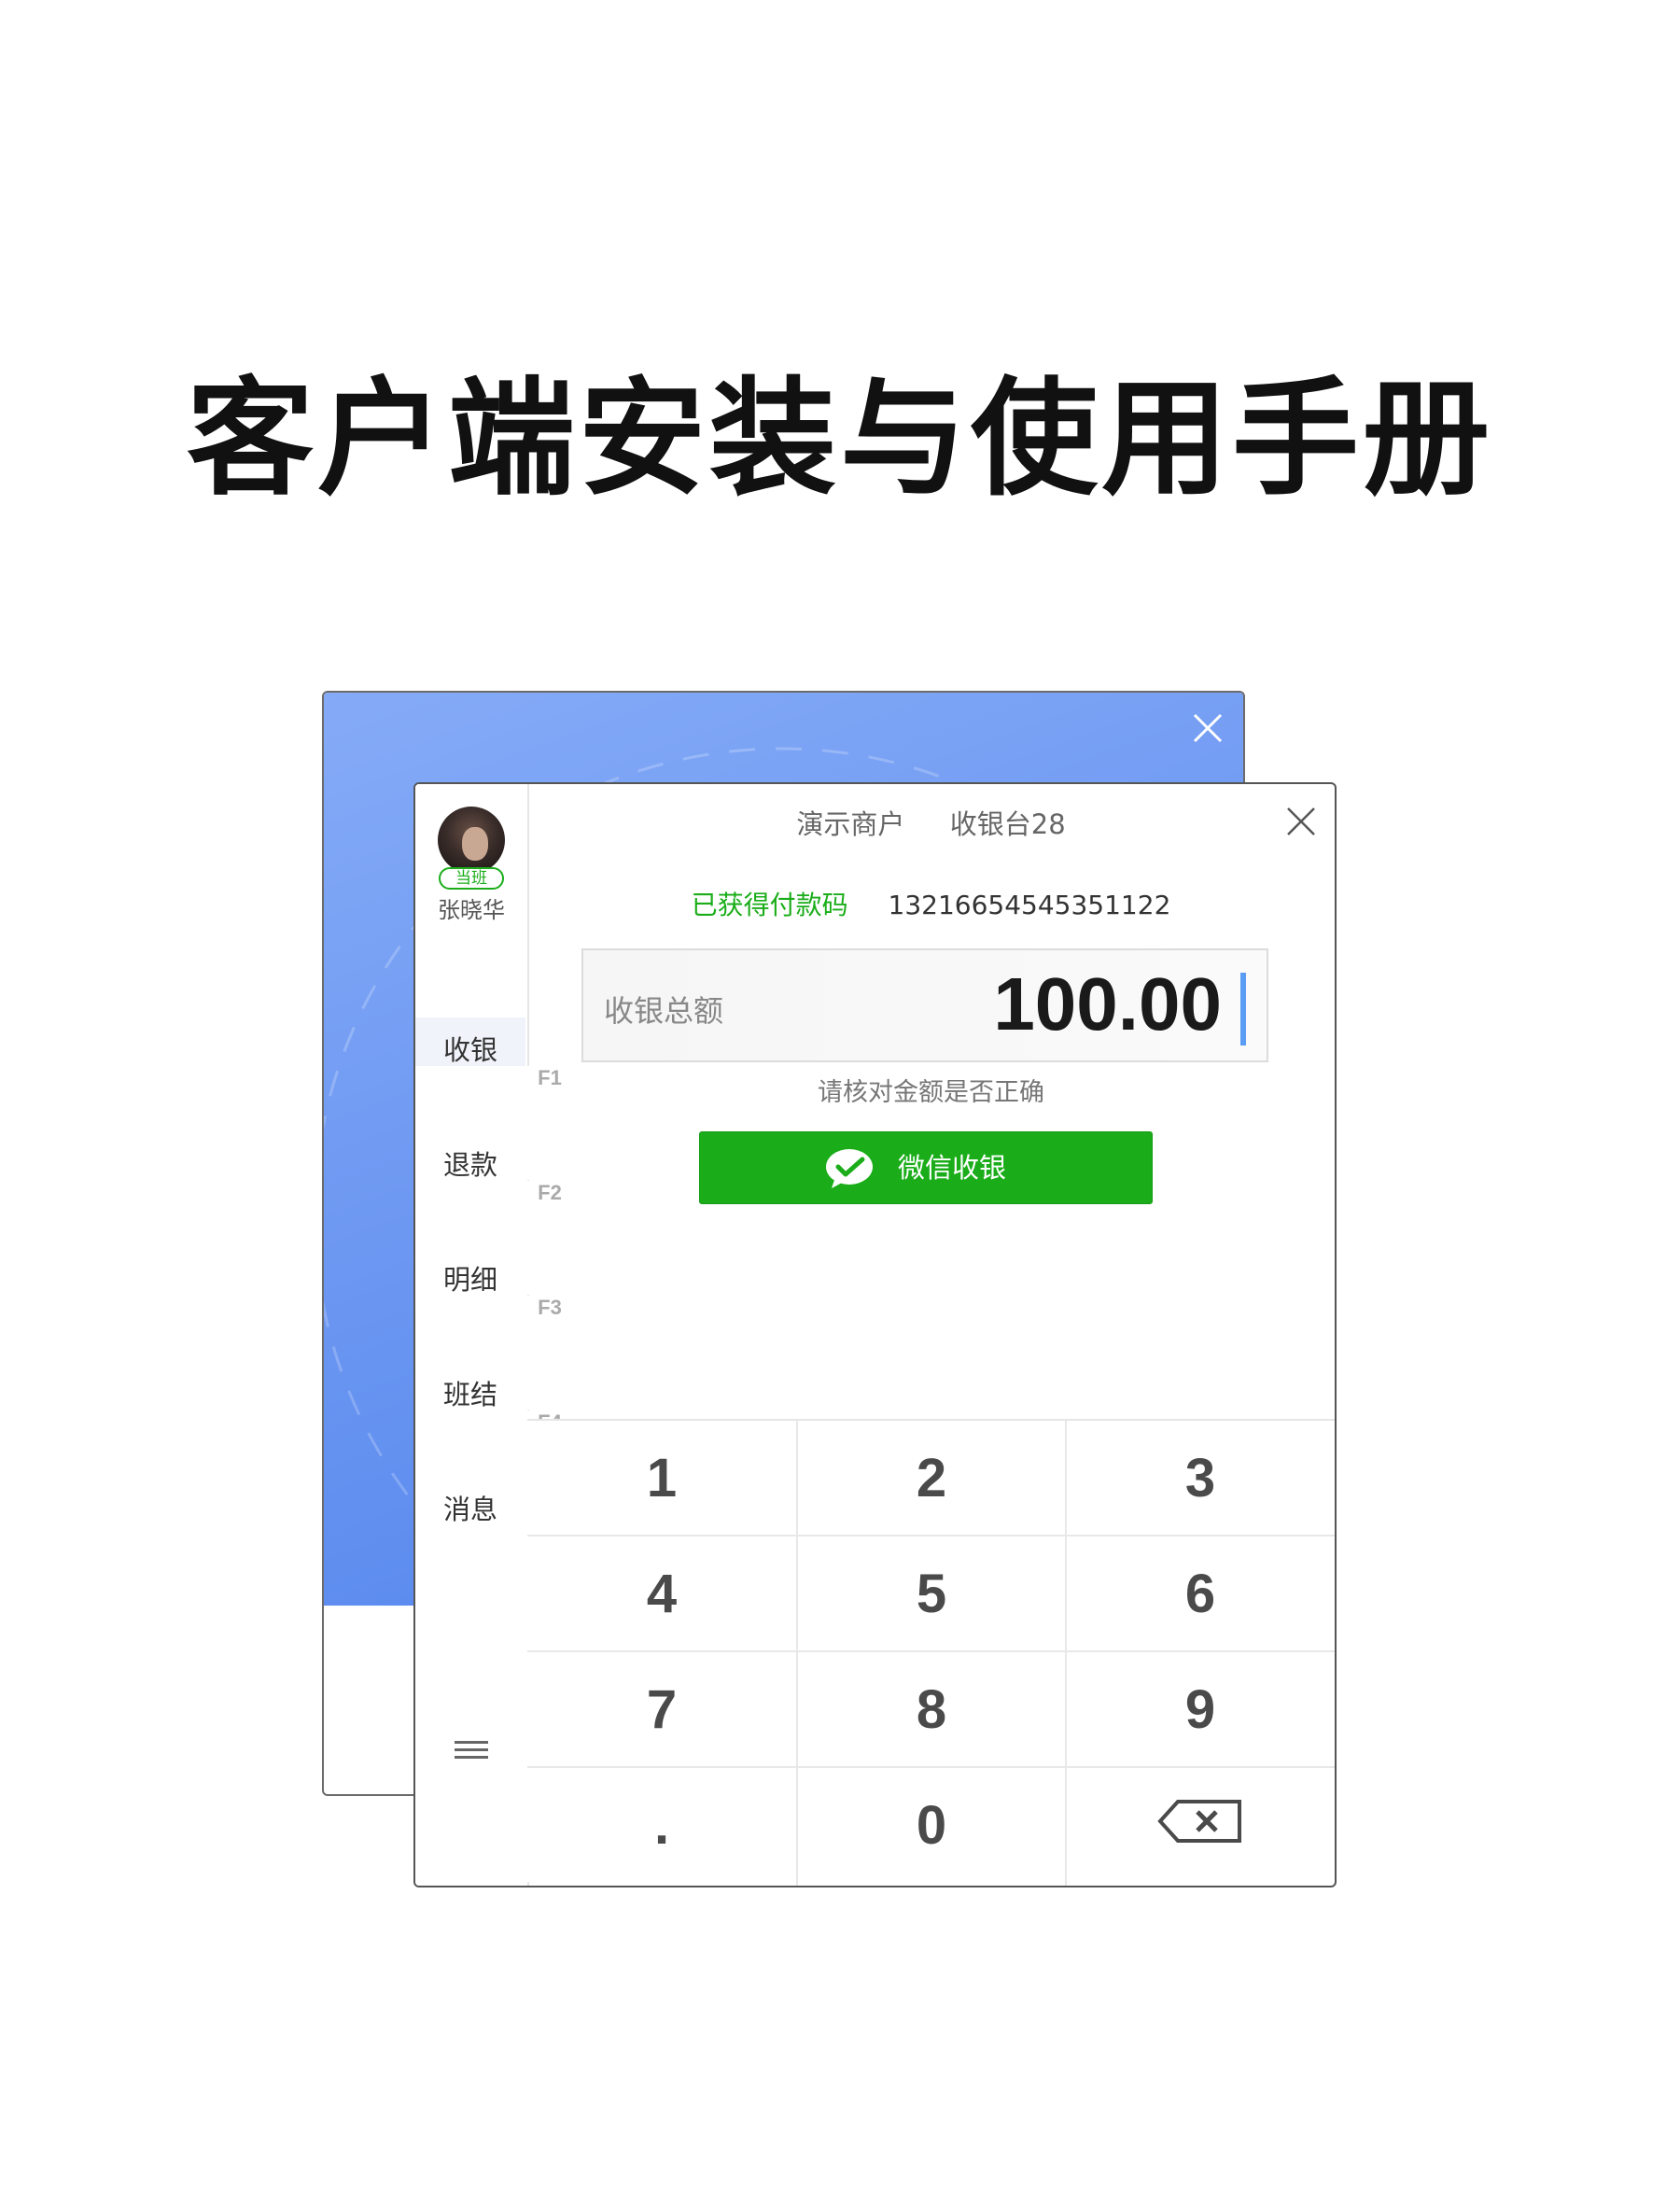  What do you see at coordinates (664, 1011) in the screenshot?
I see `amount-label: 收银总额` at bounding box center [664, 1011].